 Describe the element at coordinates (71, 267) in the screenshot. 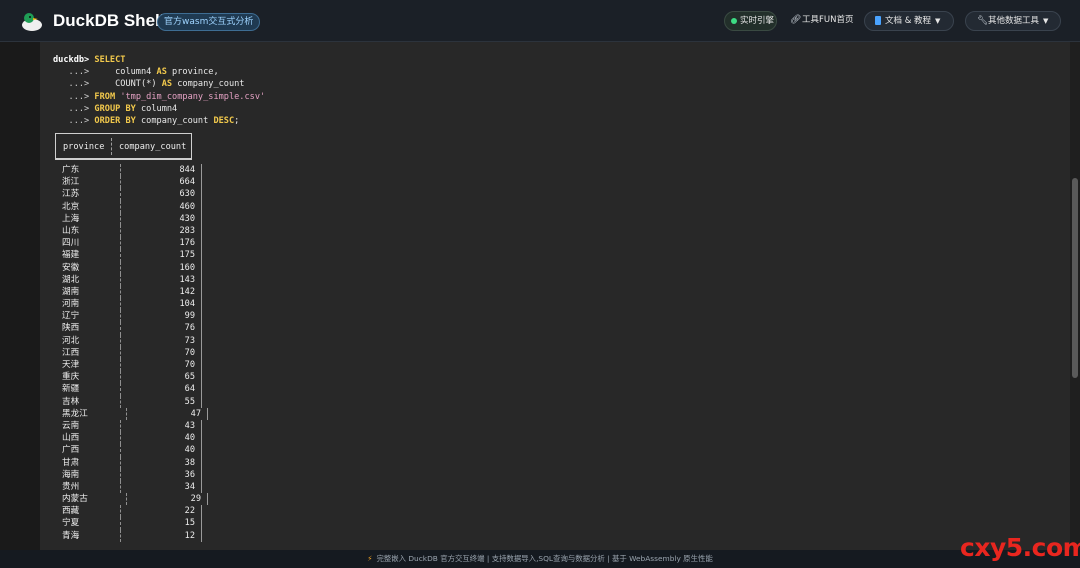

I see `province-cell: 安徽` at that location.